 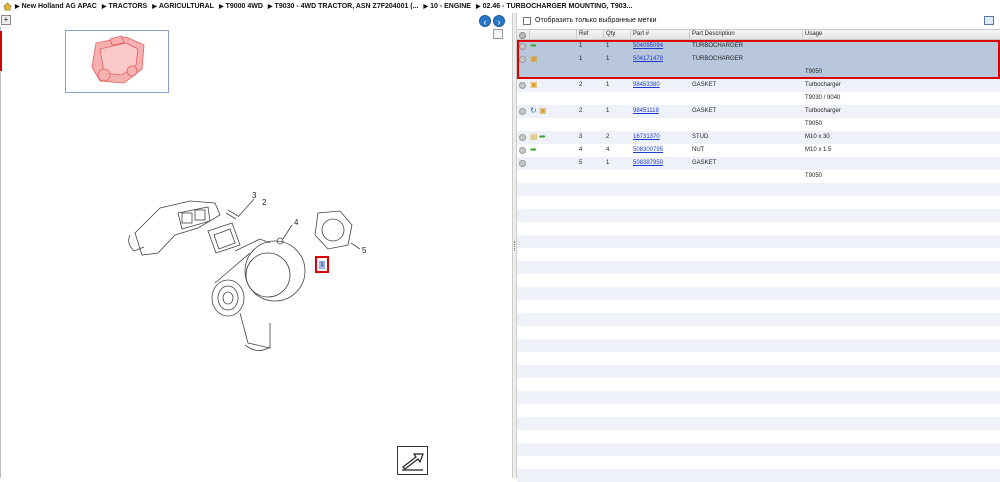 I want to click on column-qty: Qty, so click(x=610, y=34).